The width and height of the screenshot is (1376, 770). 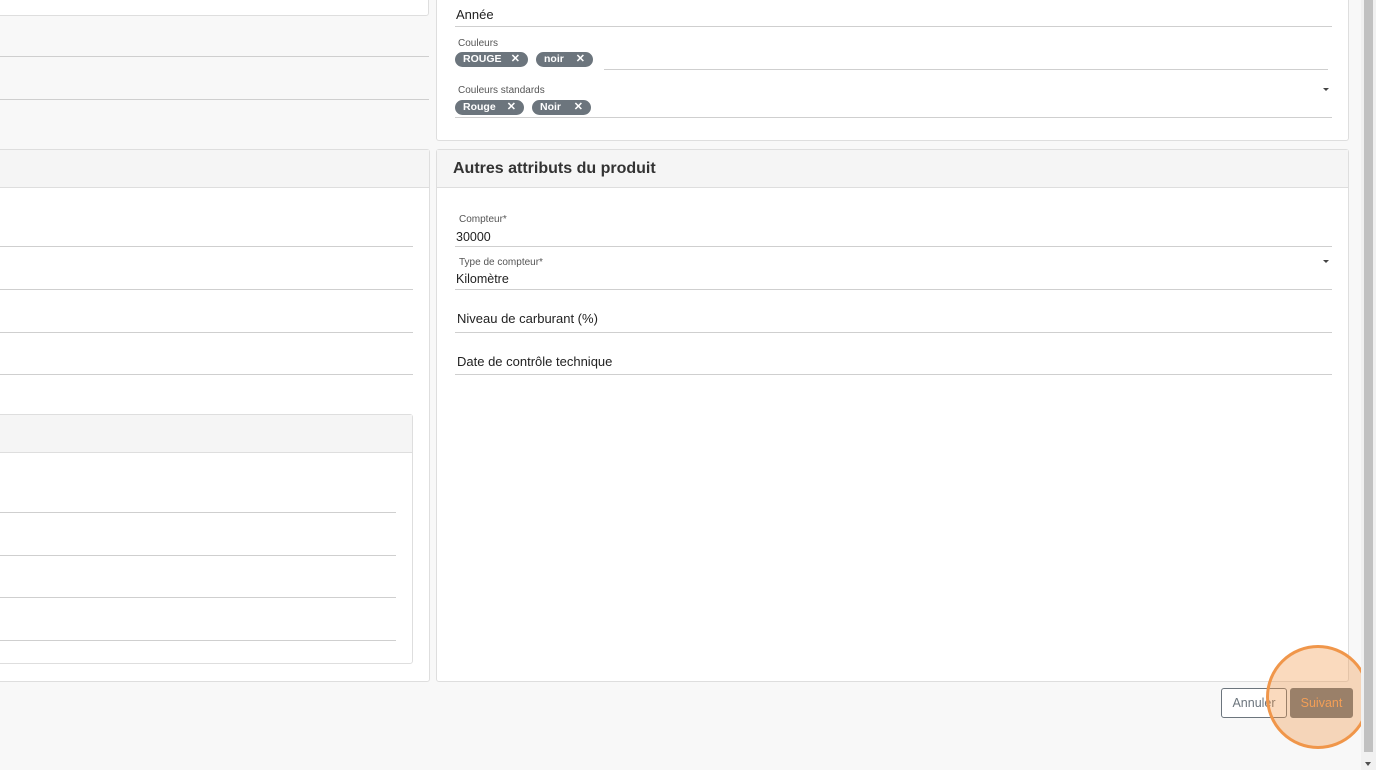 What do you see at coordinates (206, 539) in the screenshot?
I see `left-inner-card` at bounding box center [206, 539].